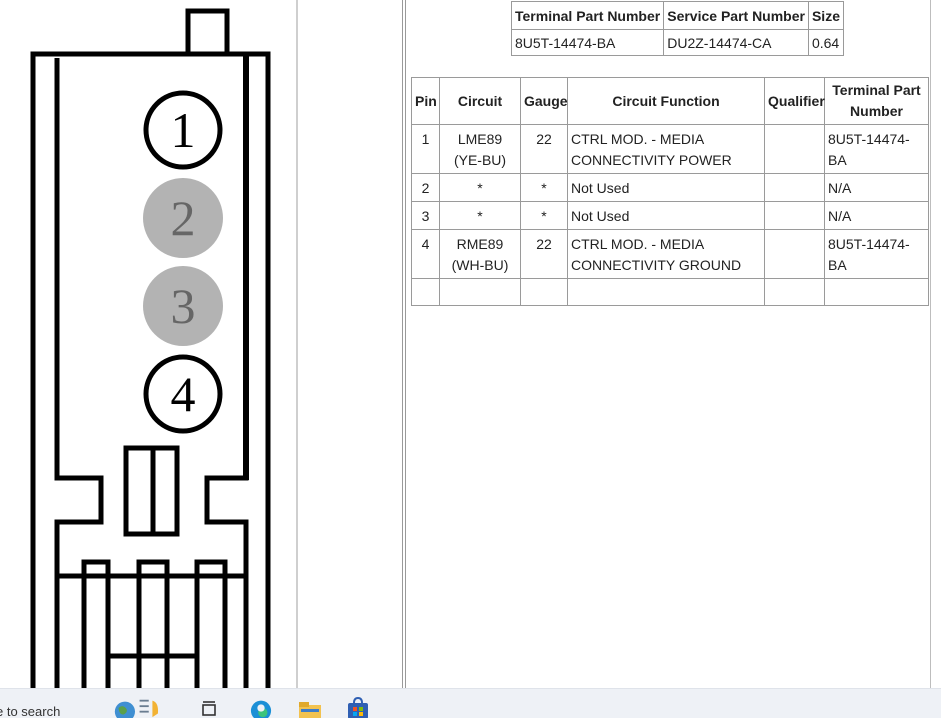 The width and height of the screenshot is (941, 718). I want to click on circuit-function-cell: CTRL MOD. - MEDIA CONNECTIVITY POWER, so click(666, 149).